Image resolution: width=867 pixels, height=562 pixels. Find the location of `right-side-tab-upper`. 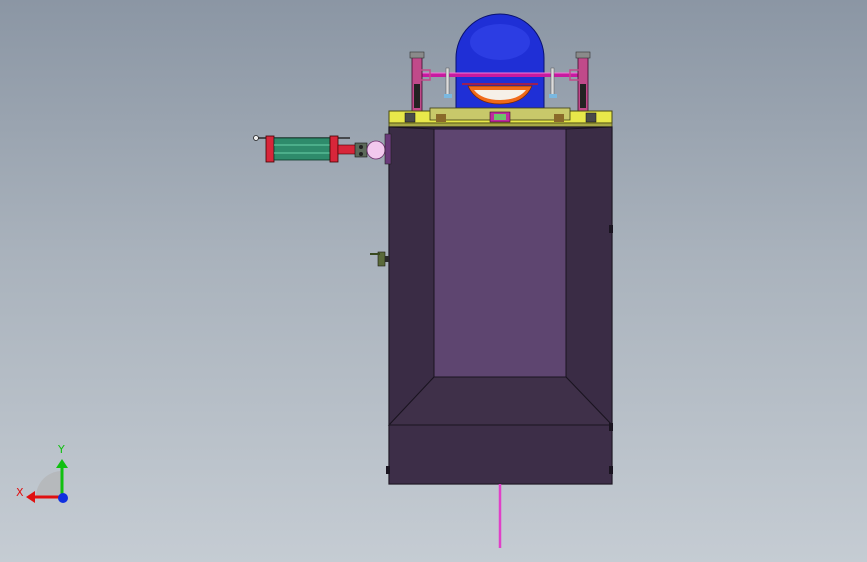

right-side-tab-upper is located at coordinates (611, 229).